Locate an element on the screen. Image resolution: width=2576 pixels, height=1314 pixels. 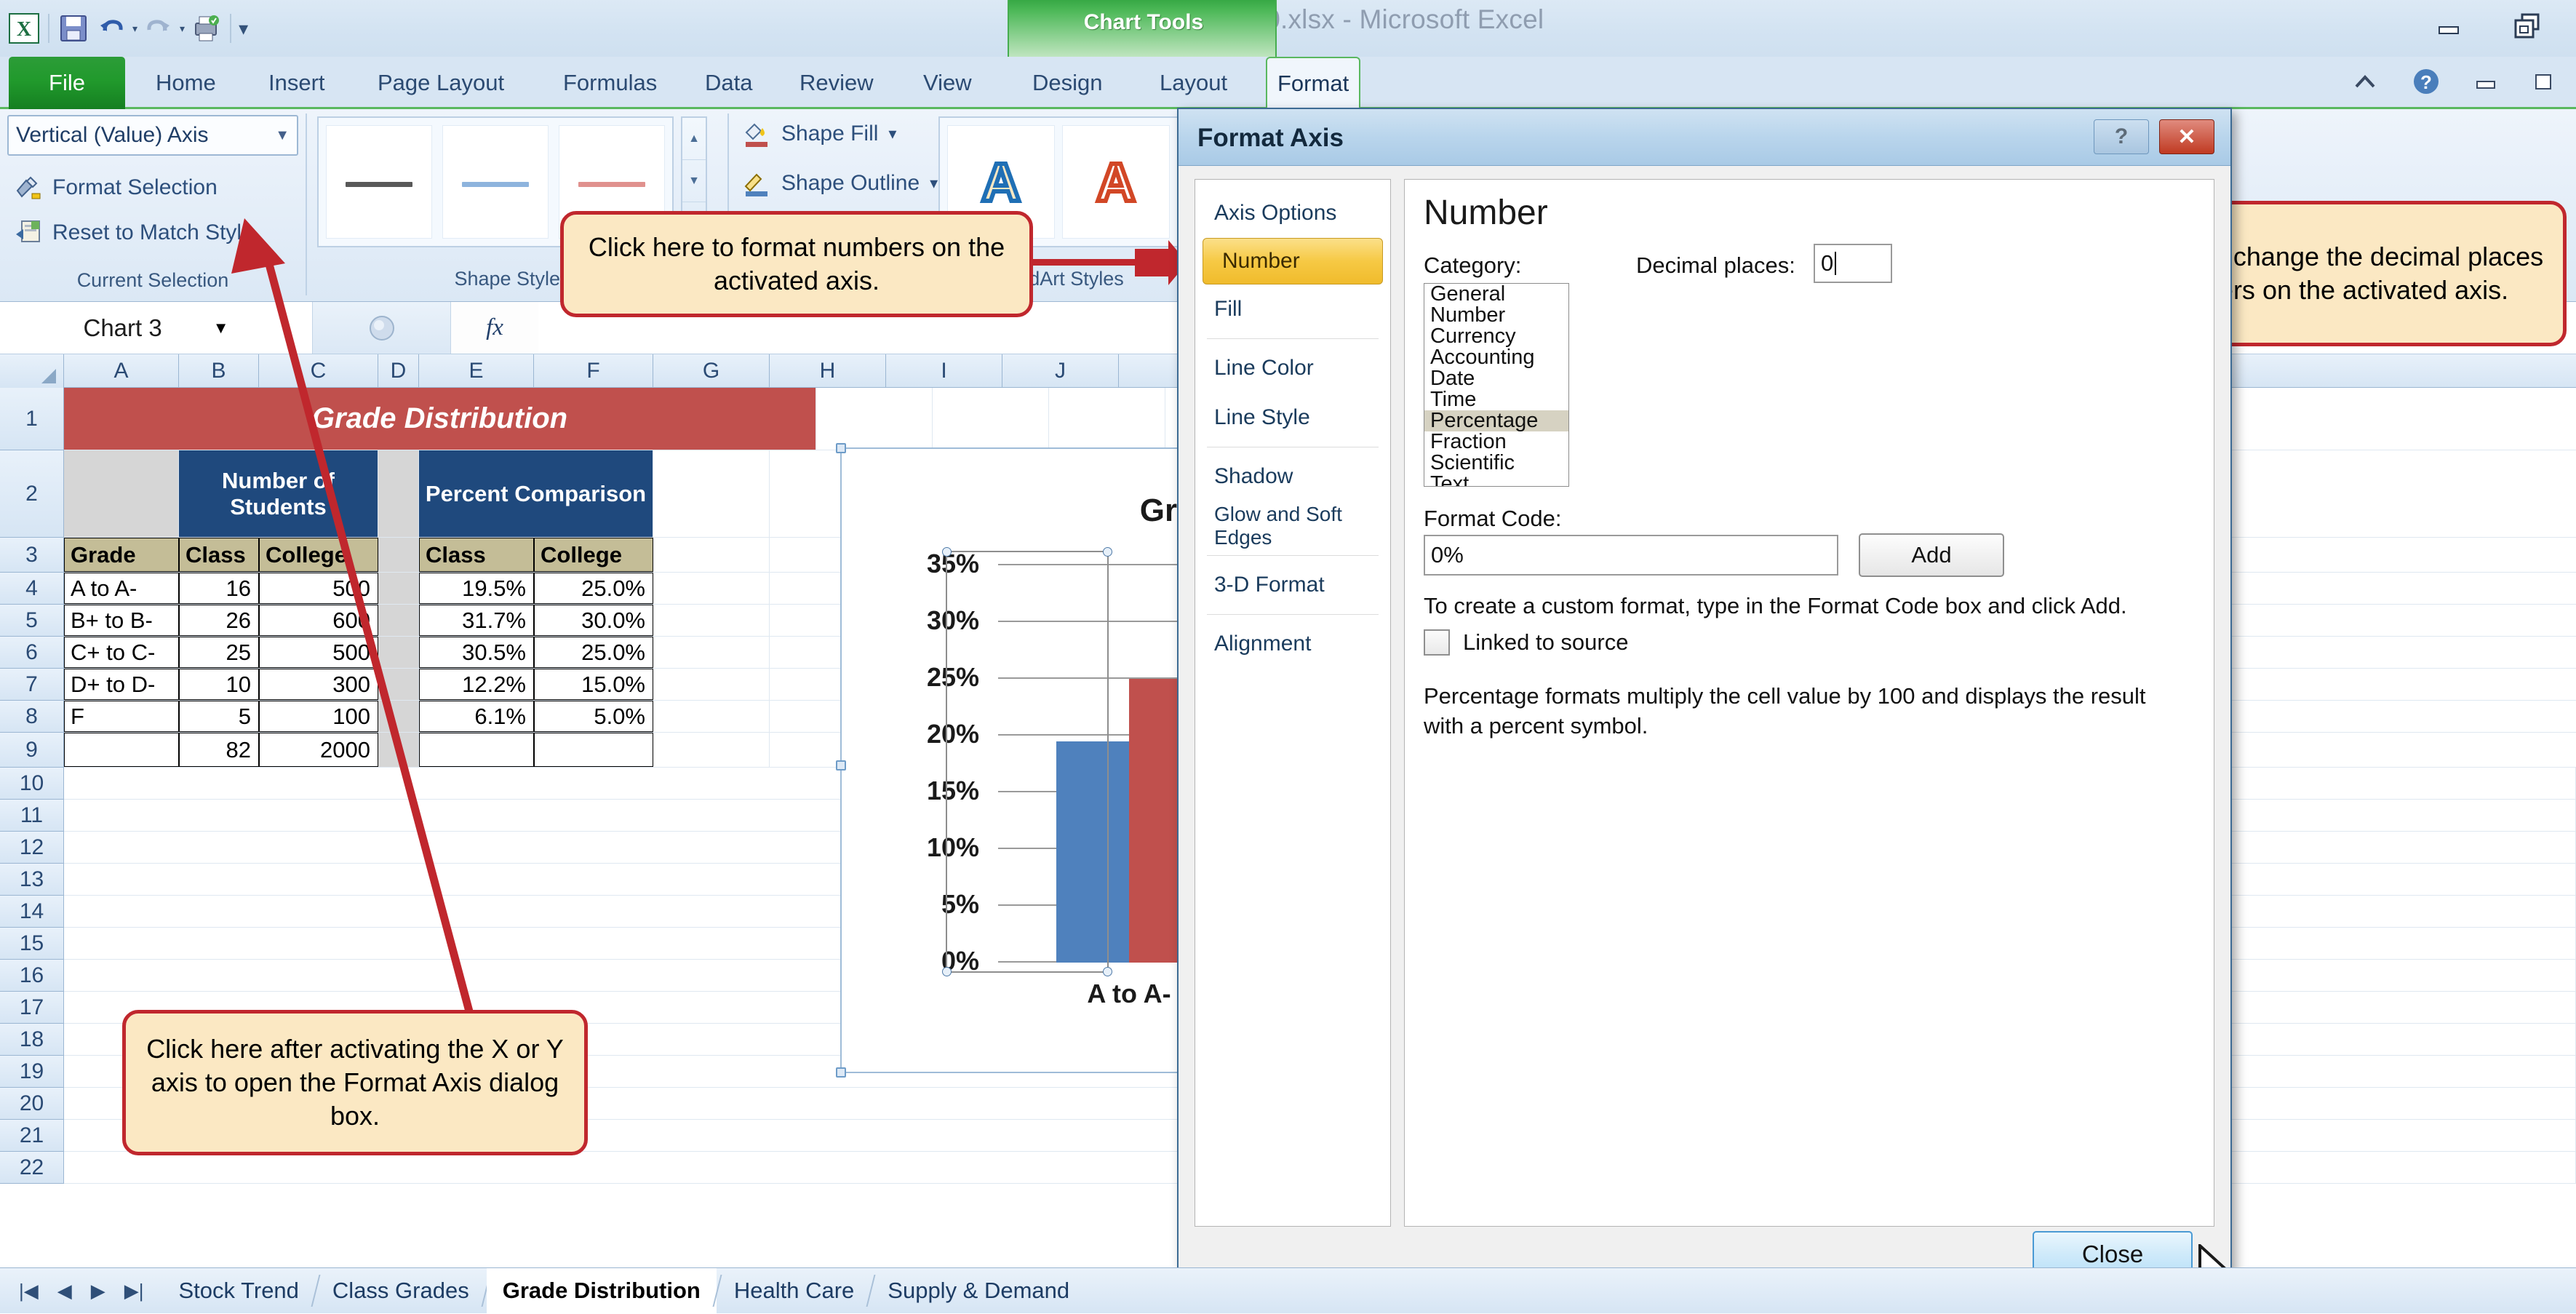
row-header-22: 22 is located at coordinates (32, 1168).